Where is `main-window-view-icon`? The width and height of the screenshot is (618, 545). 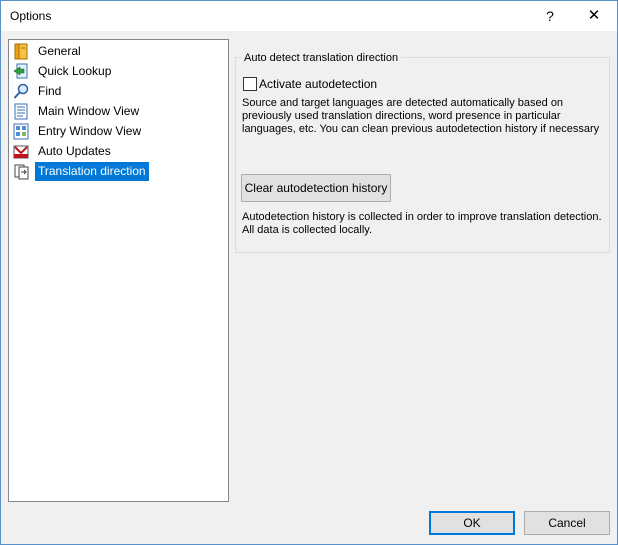 main-window-view-icon is located at coordinates (21, 111).